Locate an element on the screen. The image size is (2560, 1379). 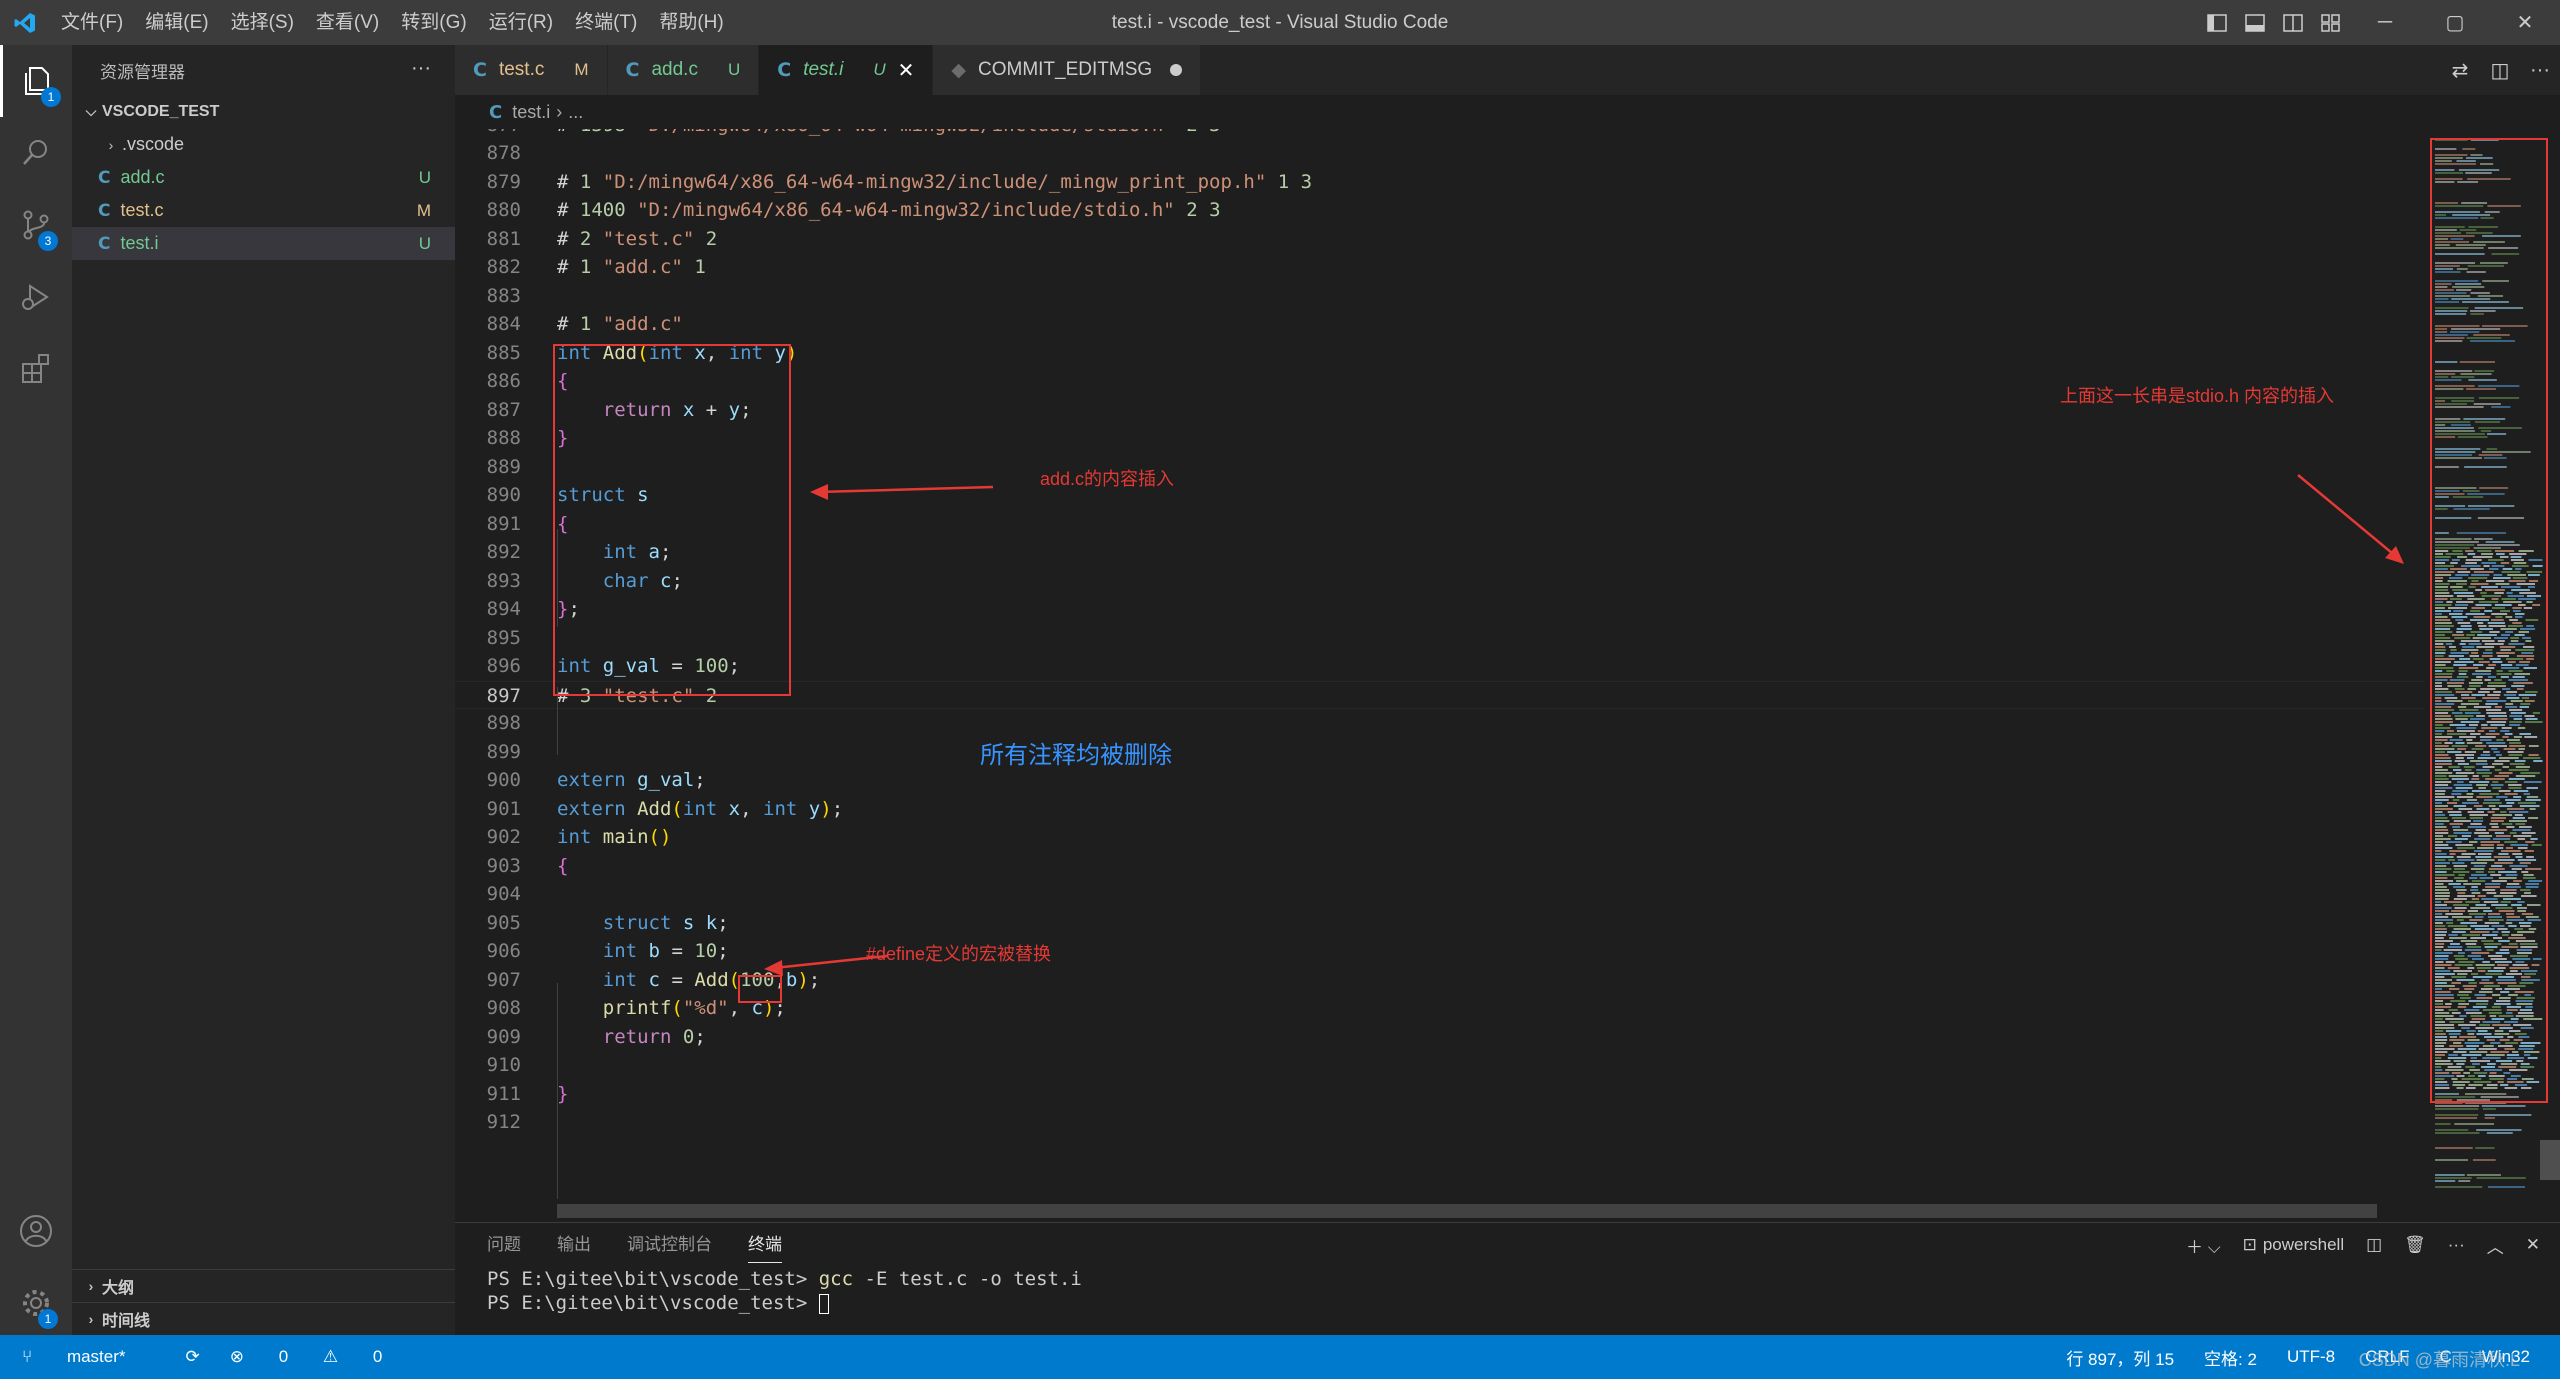
terminal-shell-icon: ⊡ is located at coordinates (2249, 1244).